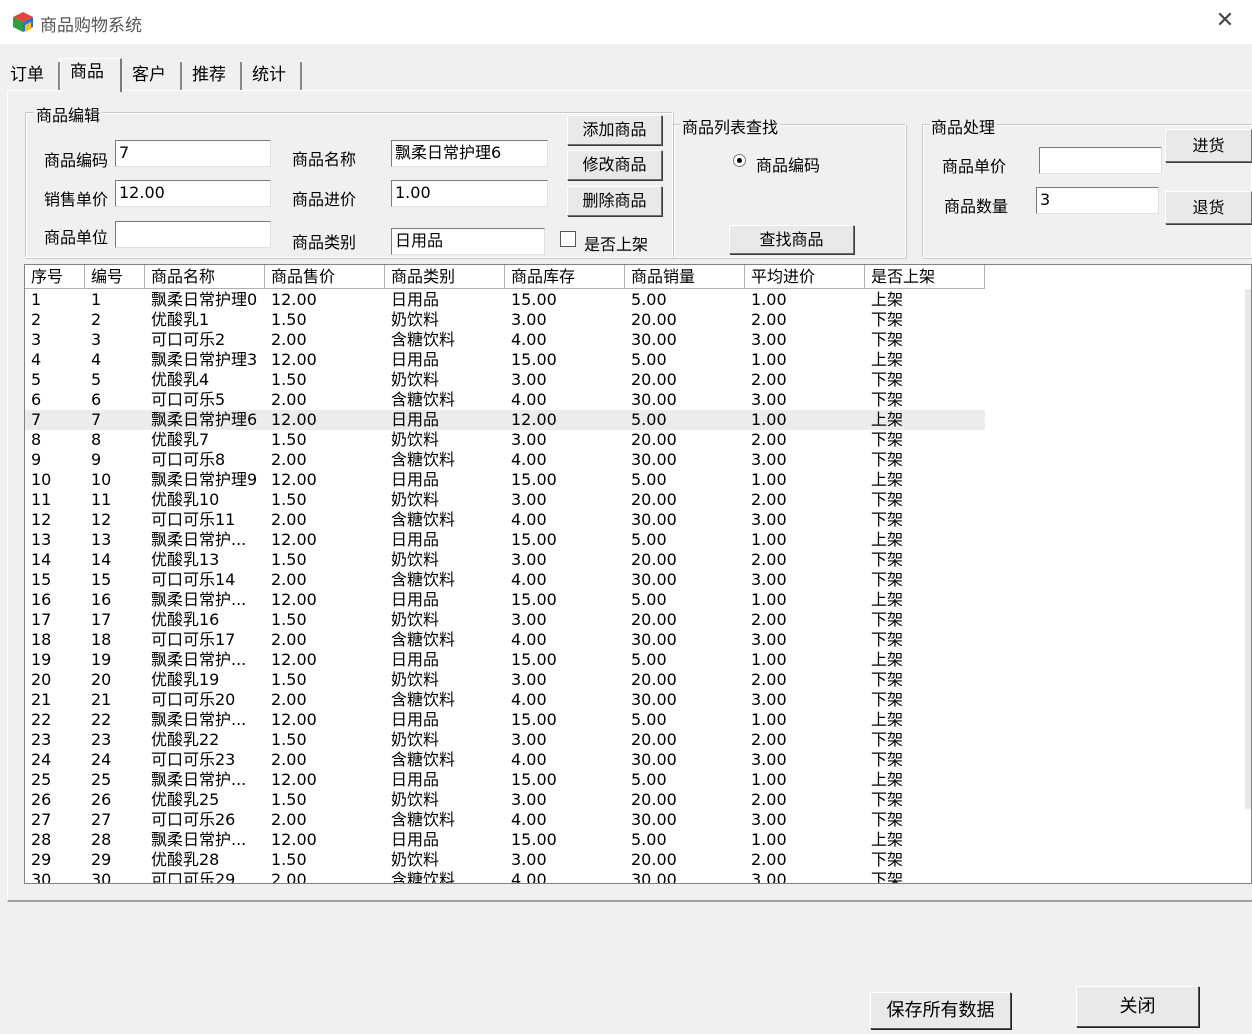 Image resolution: width=1252 pixels, height=1034 pixels. Describe the element at coordinates (925, 277) in the screenshot. I see `column-header: 是否上架` at that location.